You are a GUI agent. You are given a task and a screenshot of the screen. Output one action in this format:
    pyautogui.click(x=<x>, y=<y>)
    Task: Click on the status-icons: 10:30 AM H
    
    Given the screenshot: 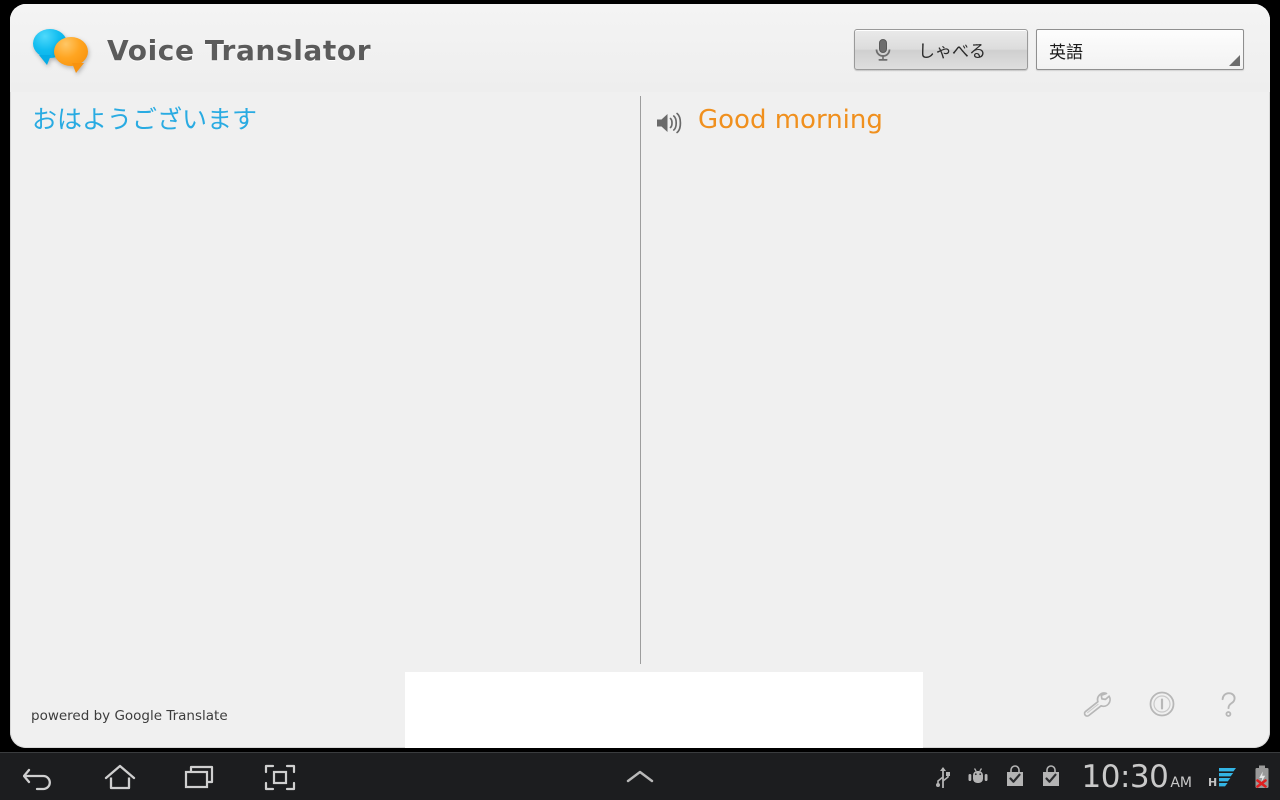 What is the action you would take?
    pyautogui.click(x=1103, y=776)
    